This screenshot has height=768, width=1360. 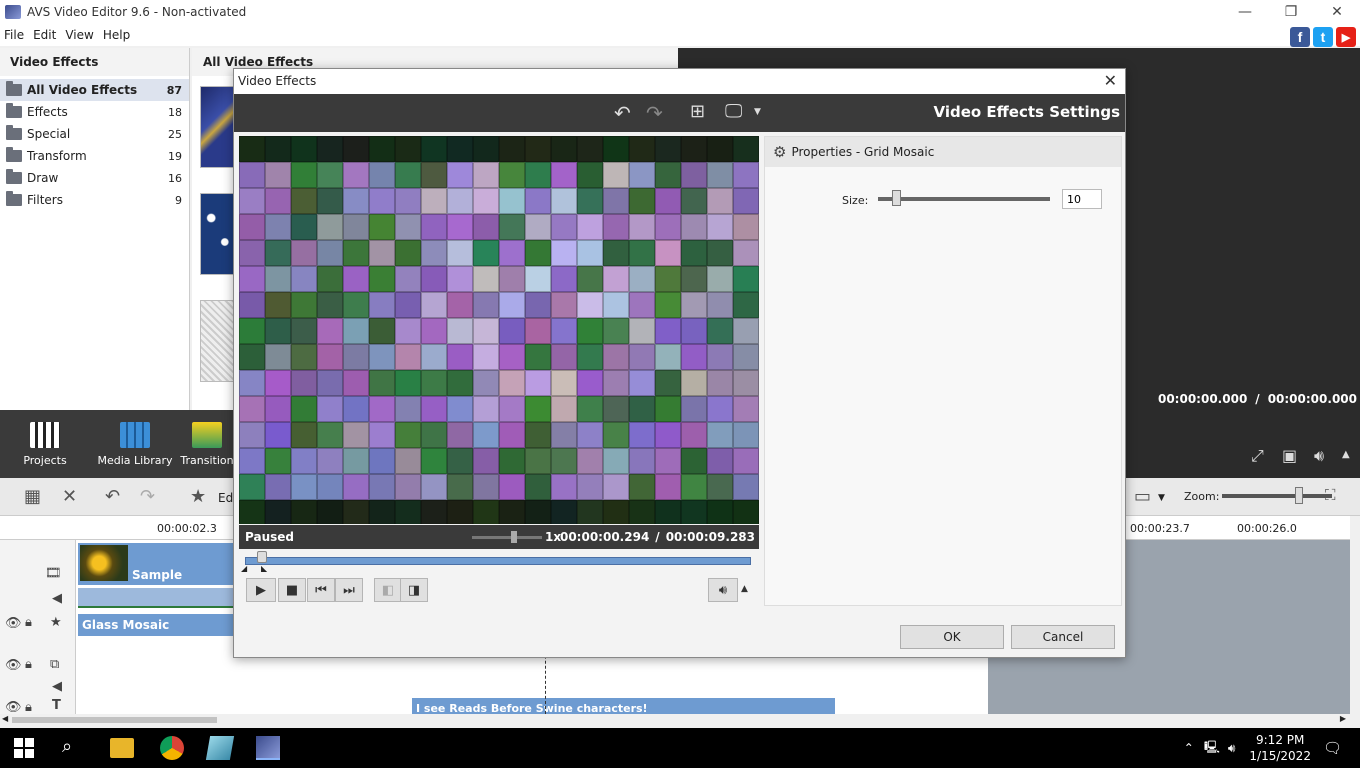 What do you see at coordinates (1110, 80) in the screenshot?
I see `dialog-close-button: ✕` at bounding box center [1110, 80].